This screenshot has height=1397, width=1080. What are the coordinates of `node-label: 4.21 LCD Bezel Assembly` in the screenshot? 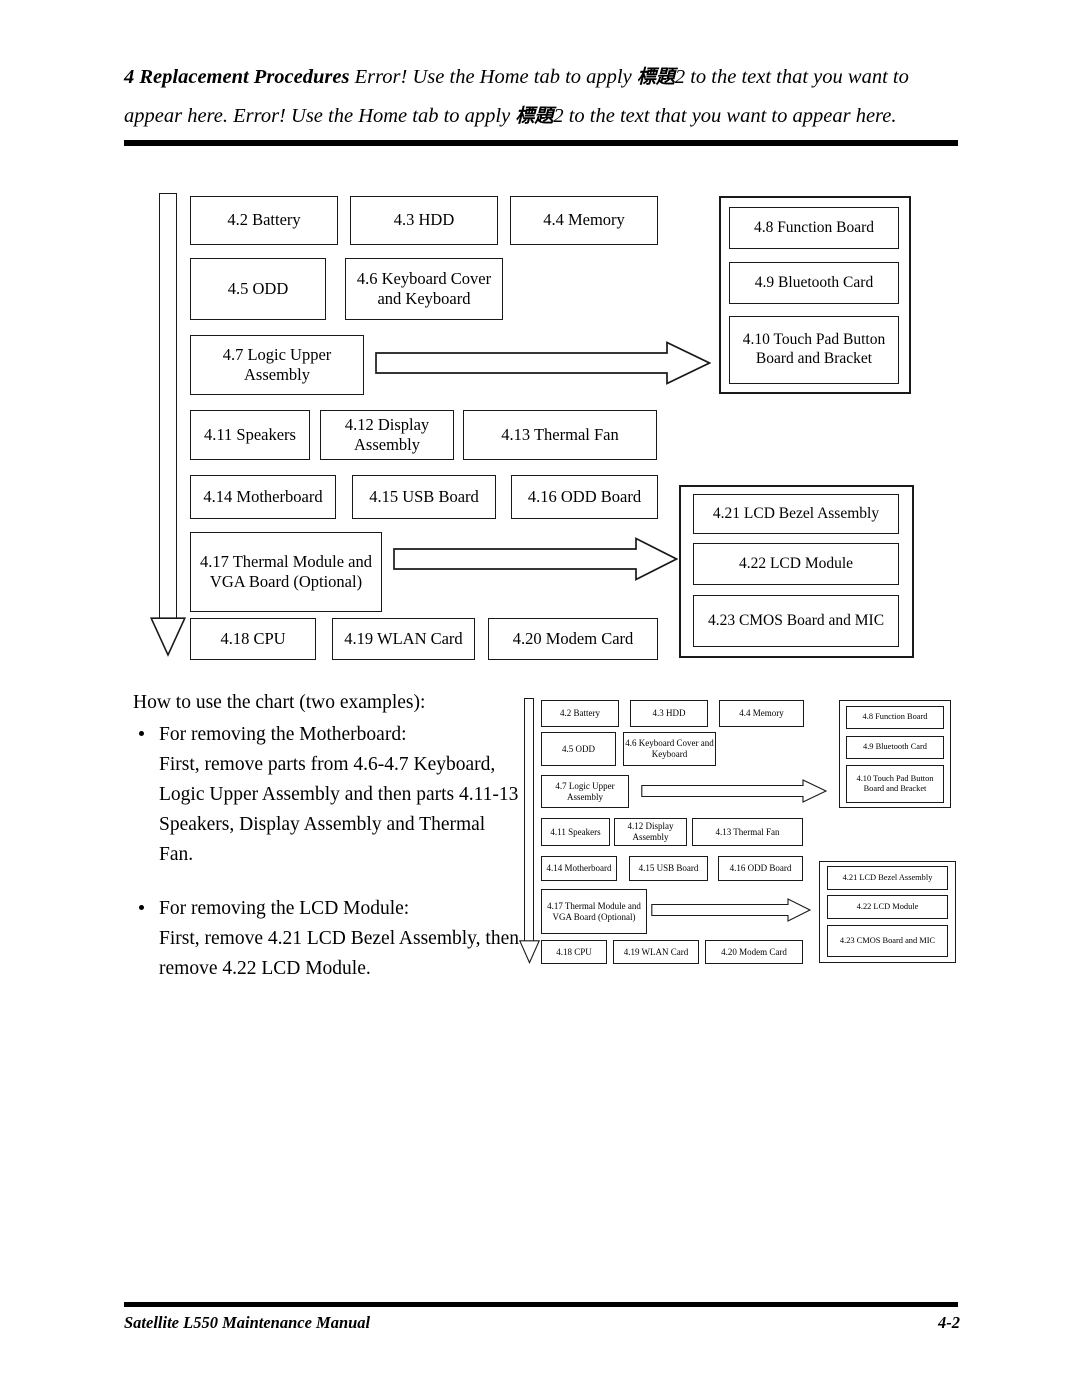 It's located at (887, 877).